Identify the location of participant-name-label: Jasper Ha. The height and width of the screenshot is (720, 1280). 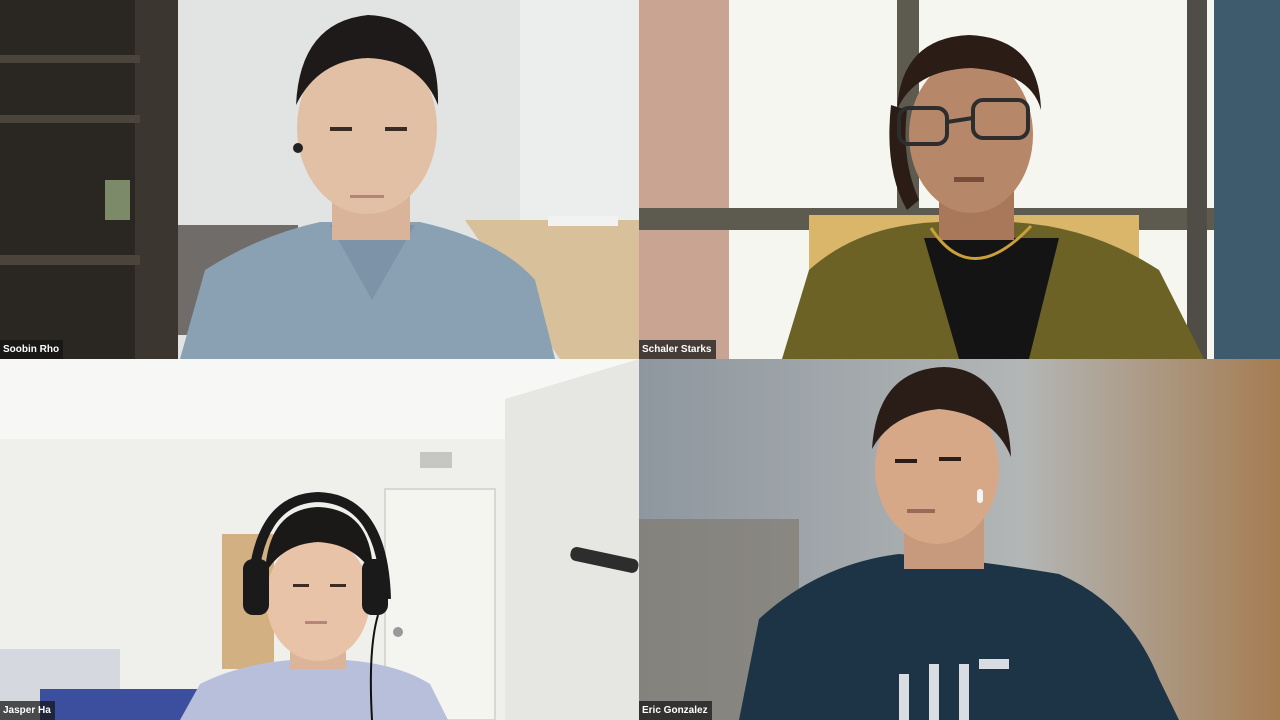
(27, 710).